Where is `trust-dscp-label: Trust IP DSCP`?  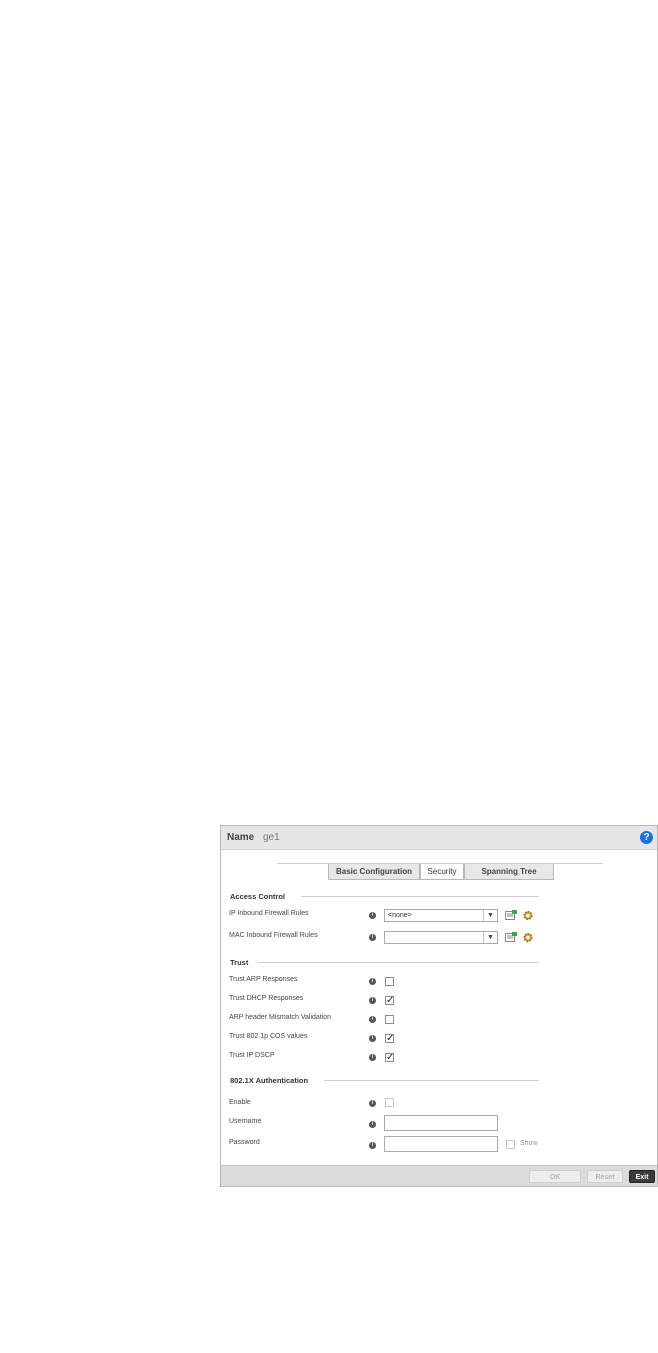 trust-dscp-label: Trust IP DSCP is located at coordinates (252, 1055).